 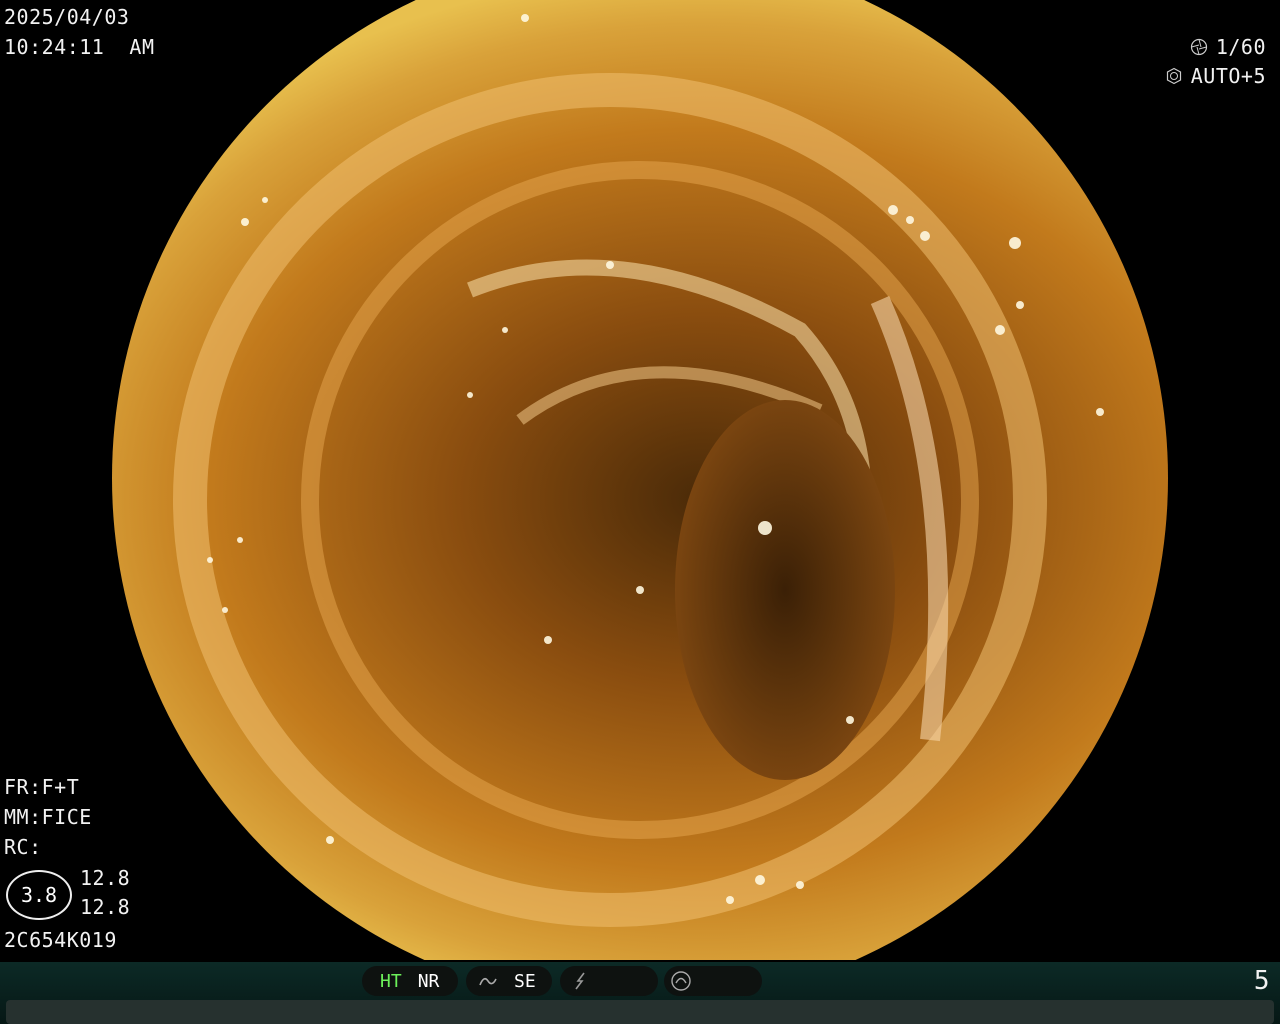 I want to click on gauge-value: 3.8, so click(x=39, y=895).